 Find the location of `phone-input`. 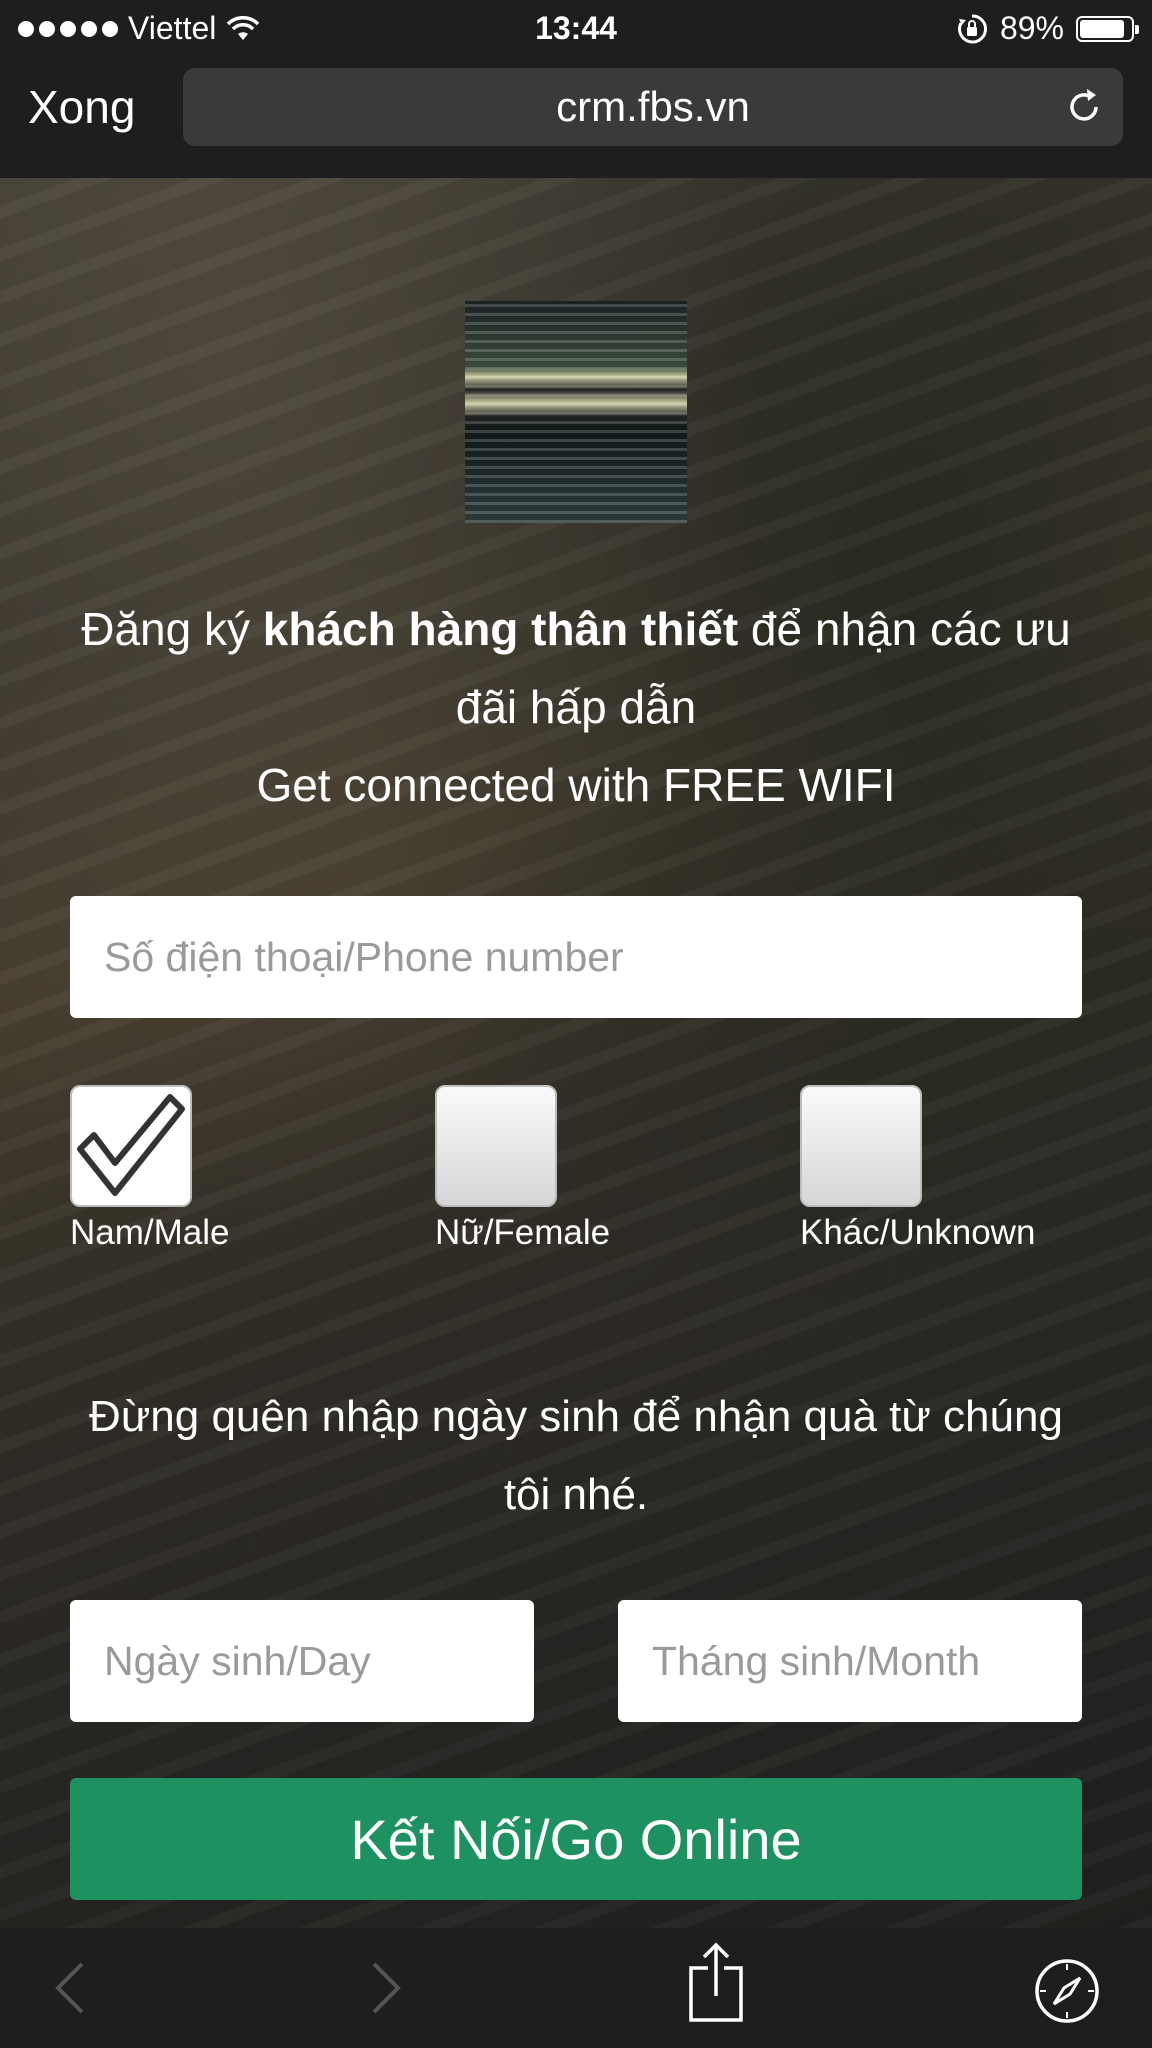

phone-input is located at coordinates (576, 957).